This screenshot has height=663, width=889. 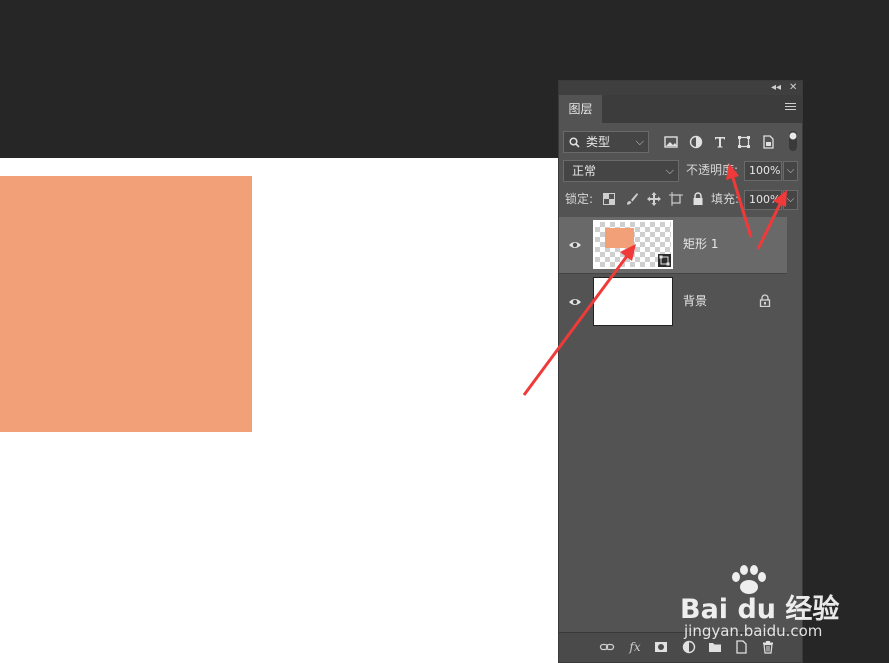 What do you see at coordinates (661, 647) in the screenshot?
I see `mask-icon` at bounding box center [661, 647].